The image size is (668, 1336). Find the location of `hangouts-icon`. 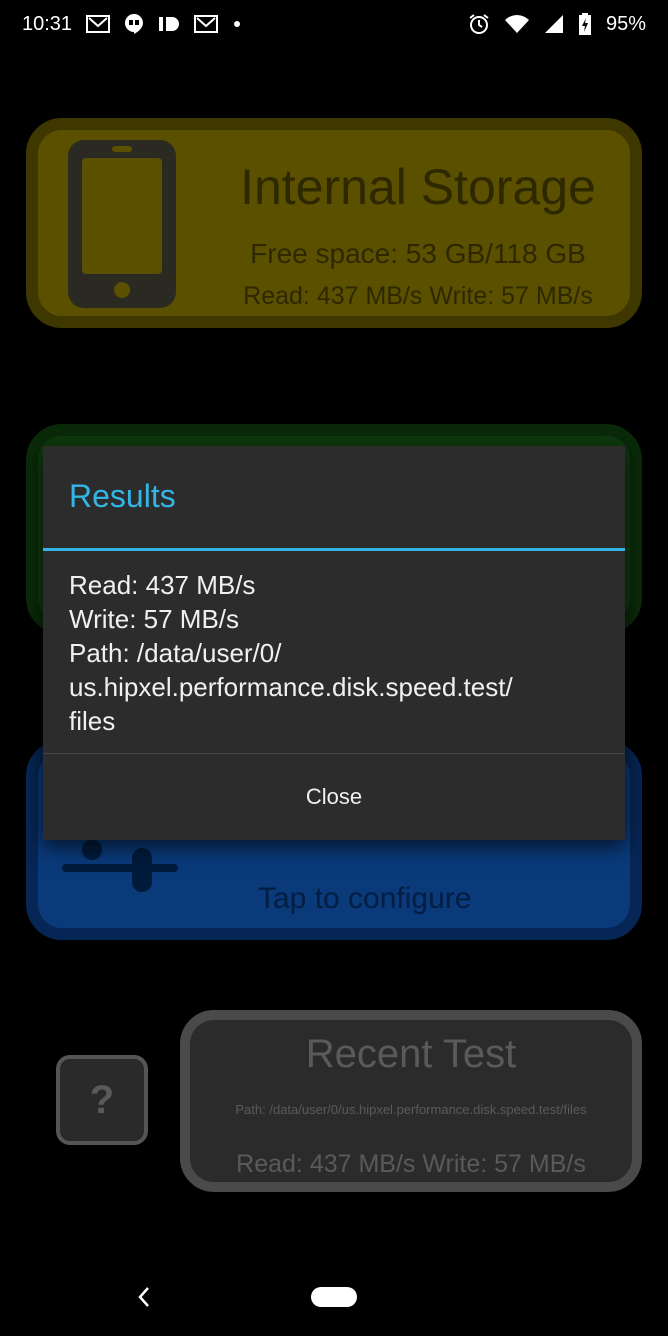

hangouts-icon is located at coordinates (134, 24).